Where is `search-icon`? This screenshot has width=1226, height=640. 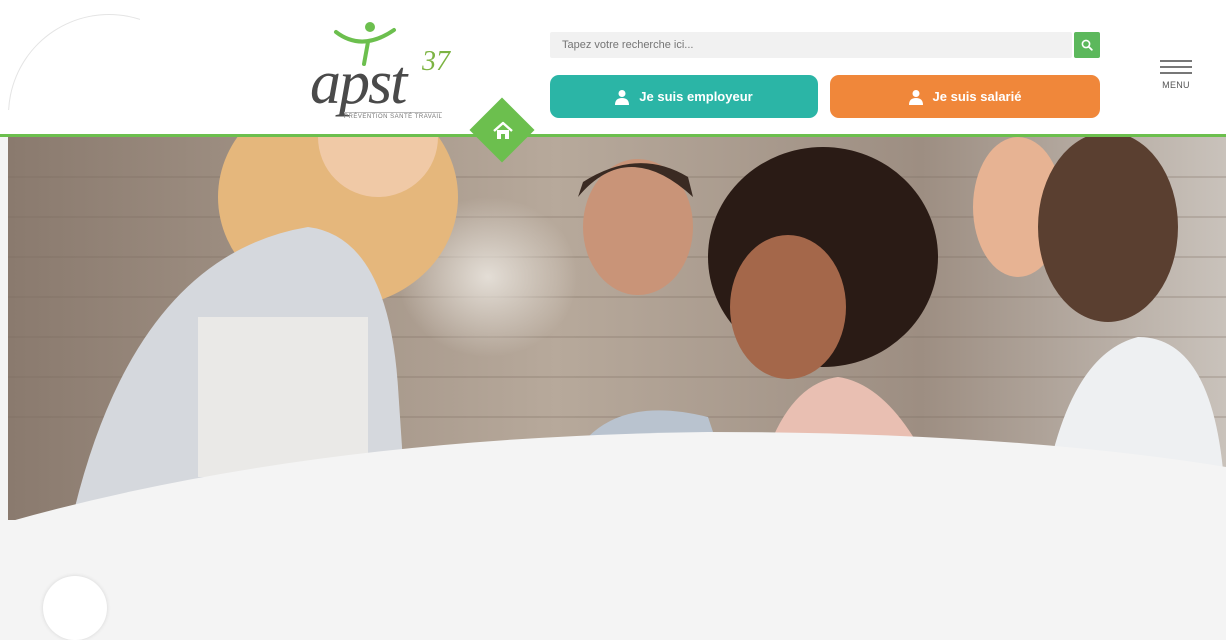
search-icon is located at coordinates (1087, 45).